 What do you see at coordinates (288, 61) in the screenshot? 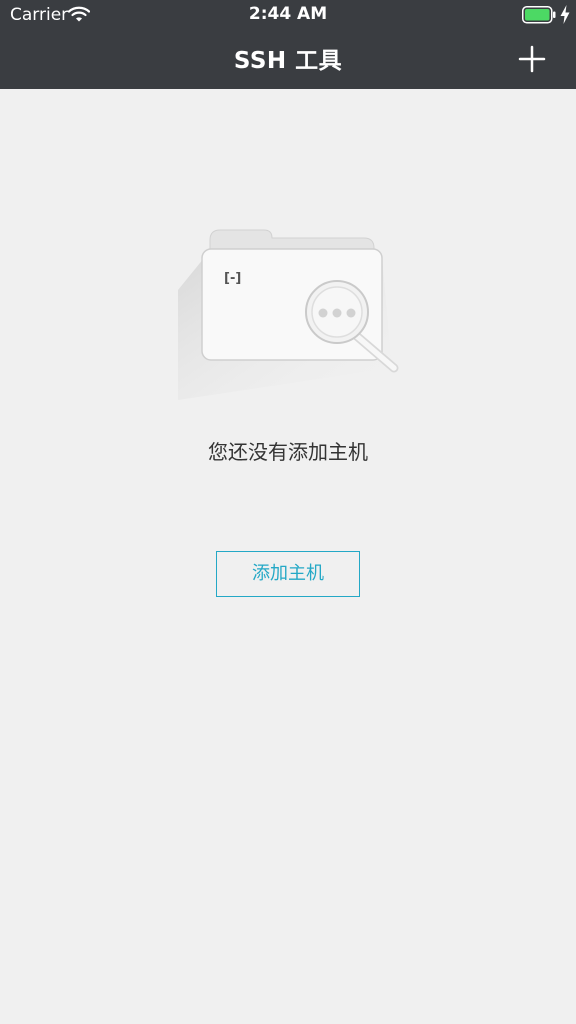
I see `page-title: SSH 工具` at bounding box center [288, 61].